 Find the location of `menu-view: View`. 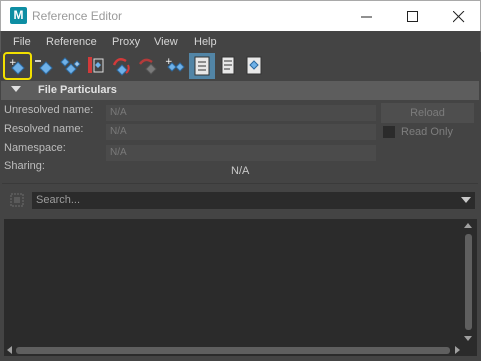

menu-view: View is located at coordinates (166, 42).